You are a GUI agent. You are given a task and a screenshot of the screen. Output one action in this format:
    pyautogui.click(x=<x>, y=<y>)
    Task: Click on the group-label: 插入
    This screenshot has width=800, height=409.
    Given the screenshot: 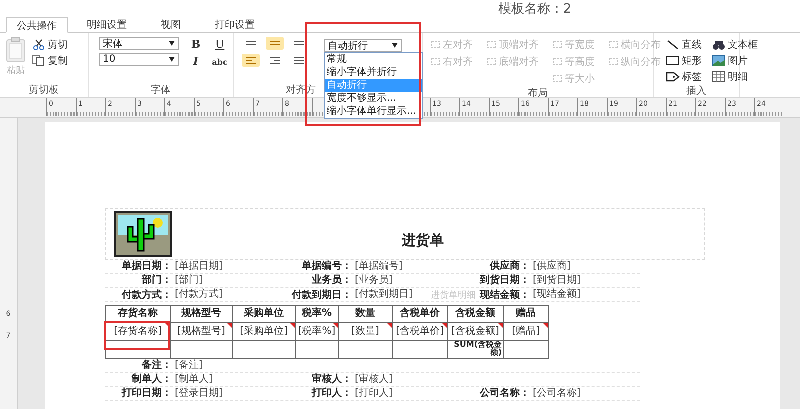 What is the action you would take?
    pyautogui.click(x=696, y=91)
    